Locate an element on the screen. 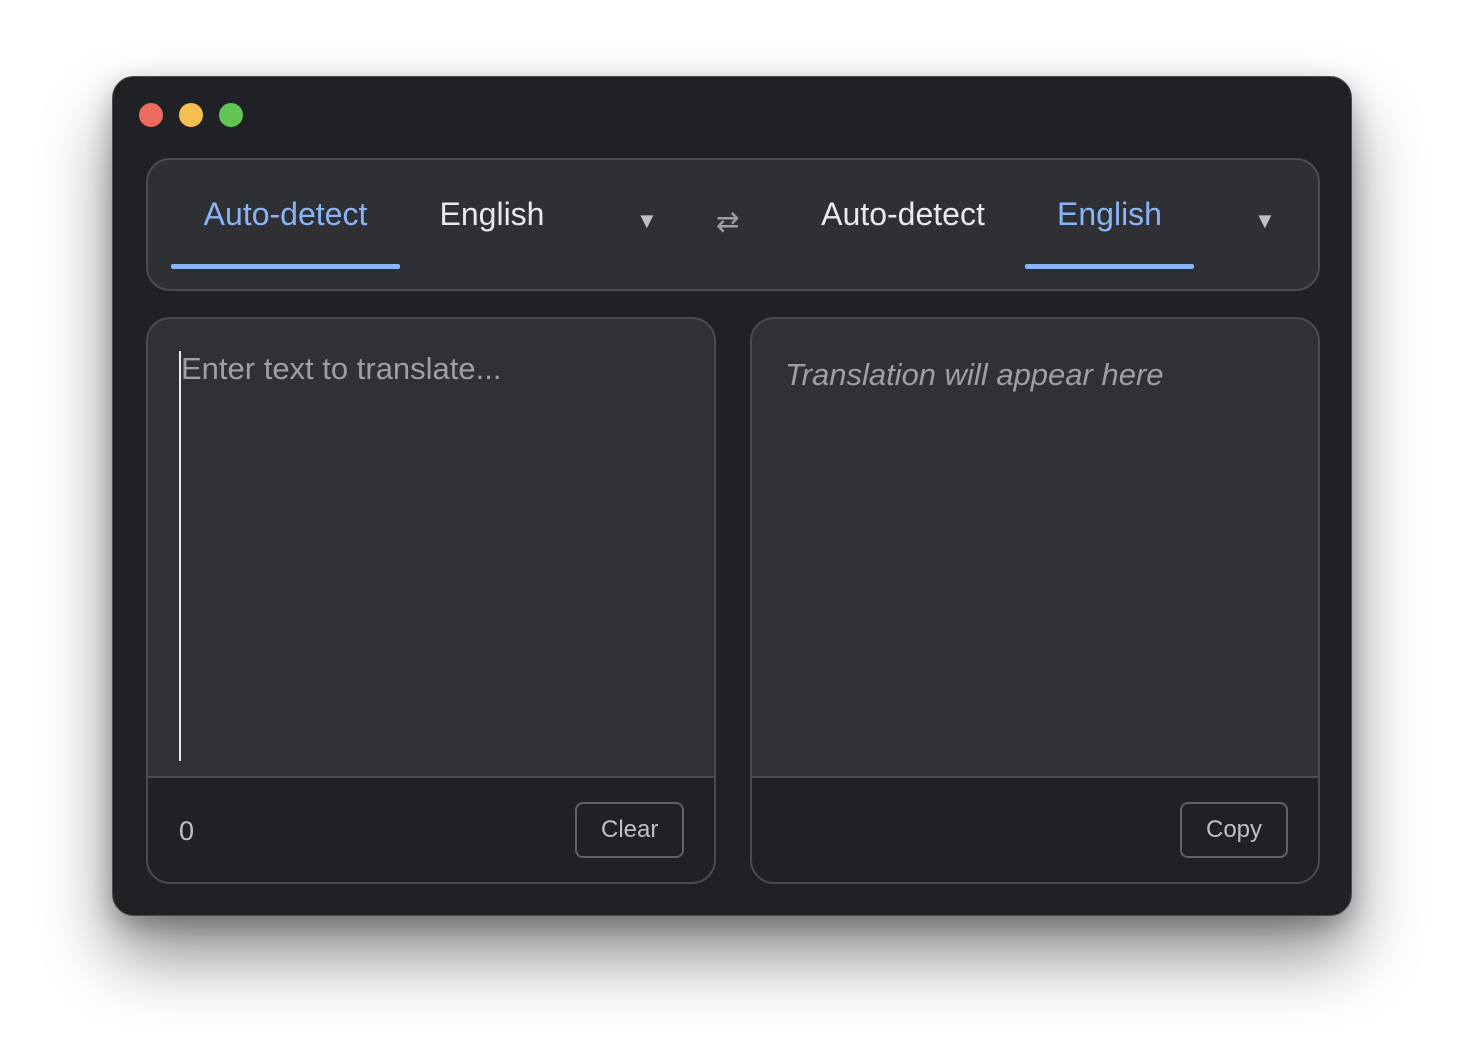  source-tab-auto-detect: Auto-detect is located at coordinates (285, 214).